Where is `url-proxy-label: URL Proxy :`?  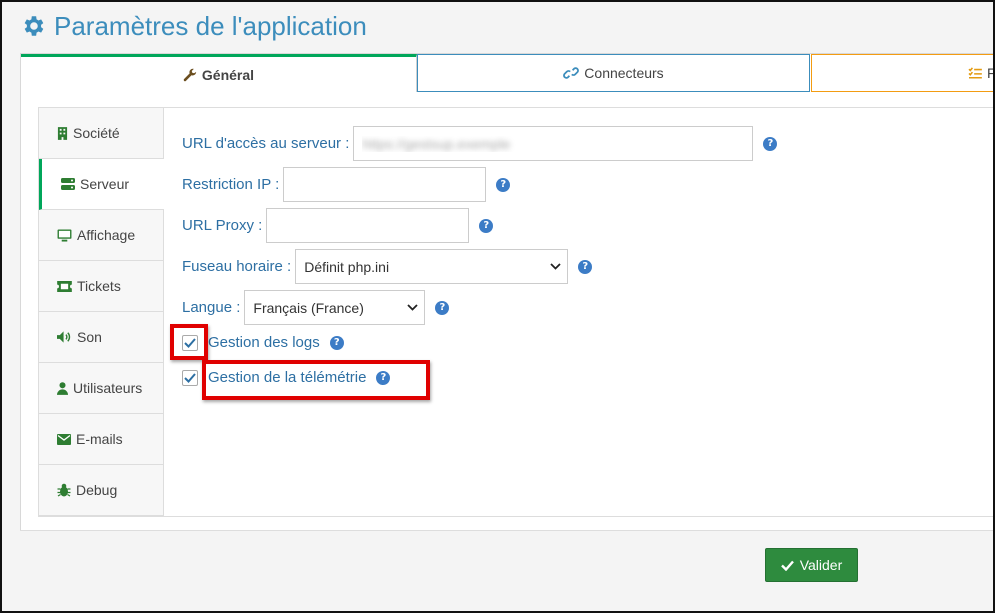 url-proxy-label: URL Proxy : is located at coordinates (222, 225).